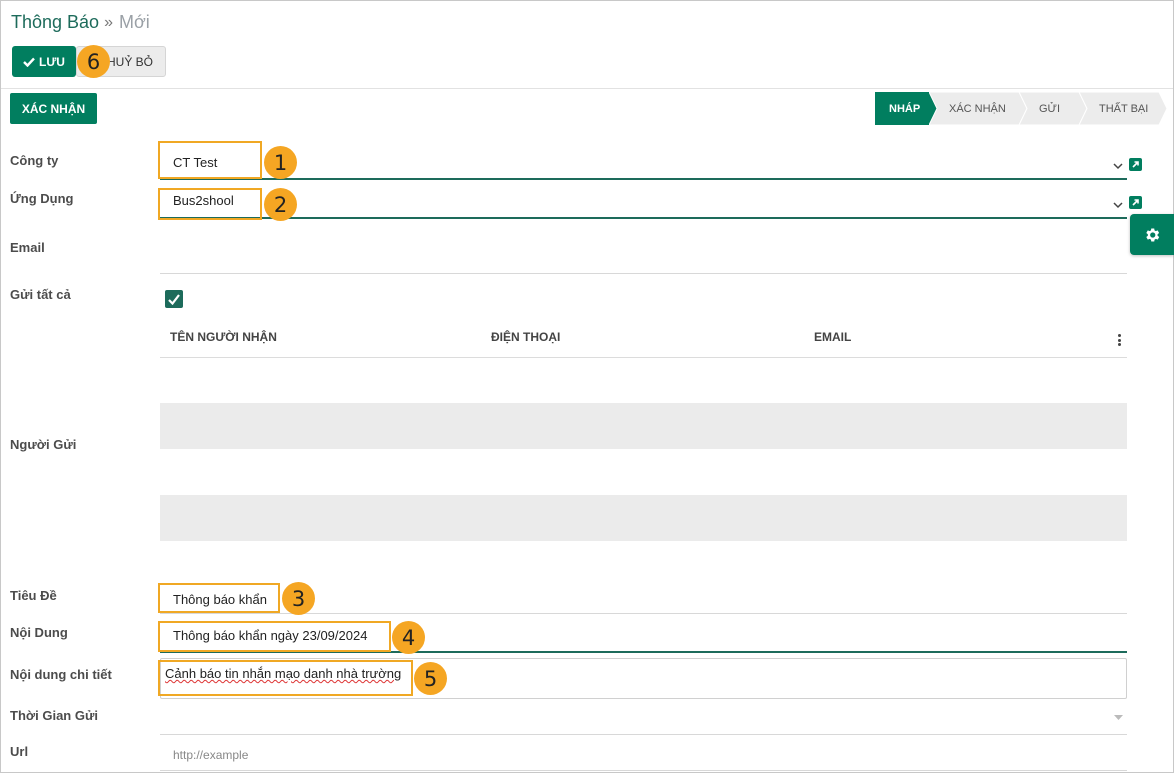 This screenshot has width=1174, height=773. I want to click on send-time-field-underline, so click(643, 734).